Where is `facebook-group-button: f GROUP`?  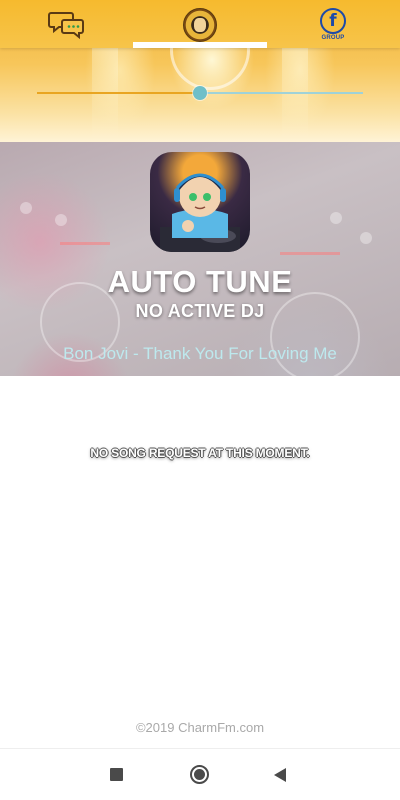
facebook-group-button: f GROUP is located at coordinates (333, 27).